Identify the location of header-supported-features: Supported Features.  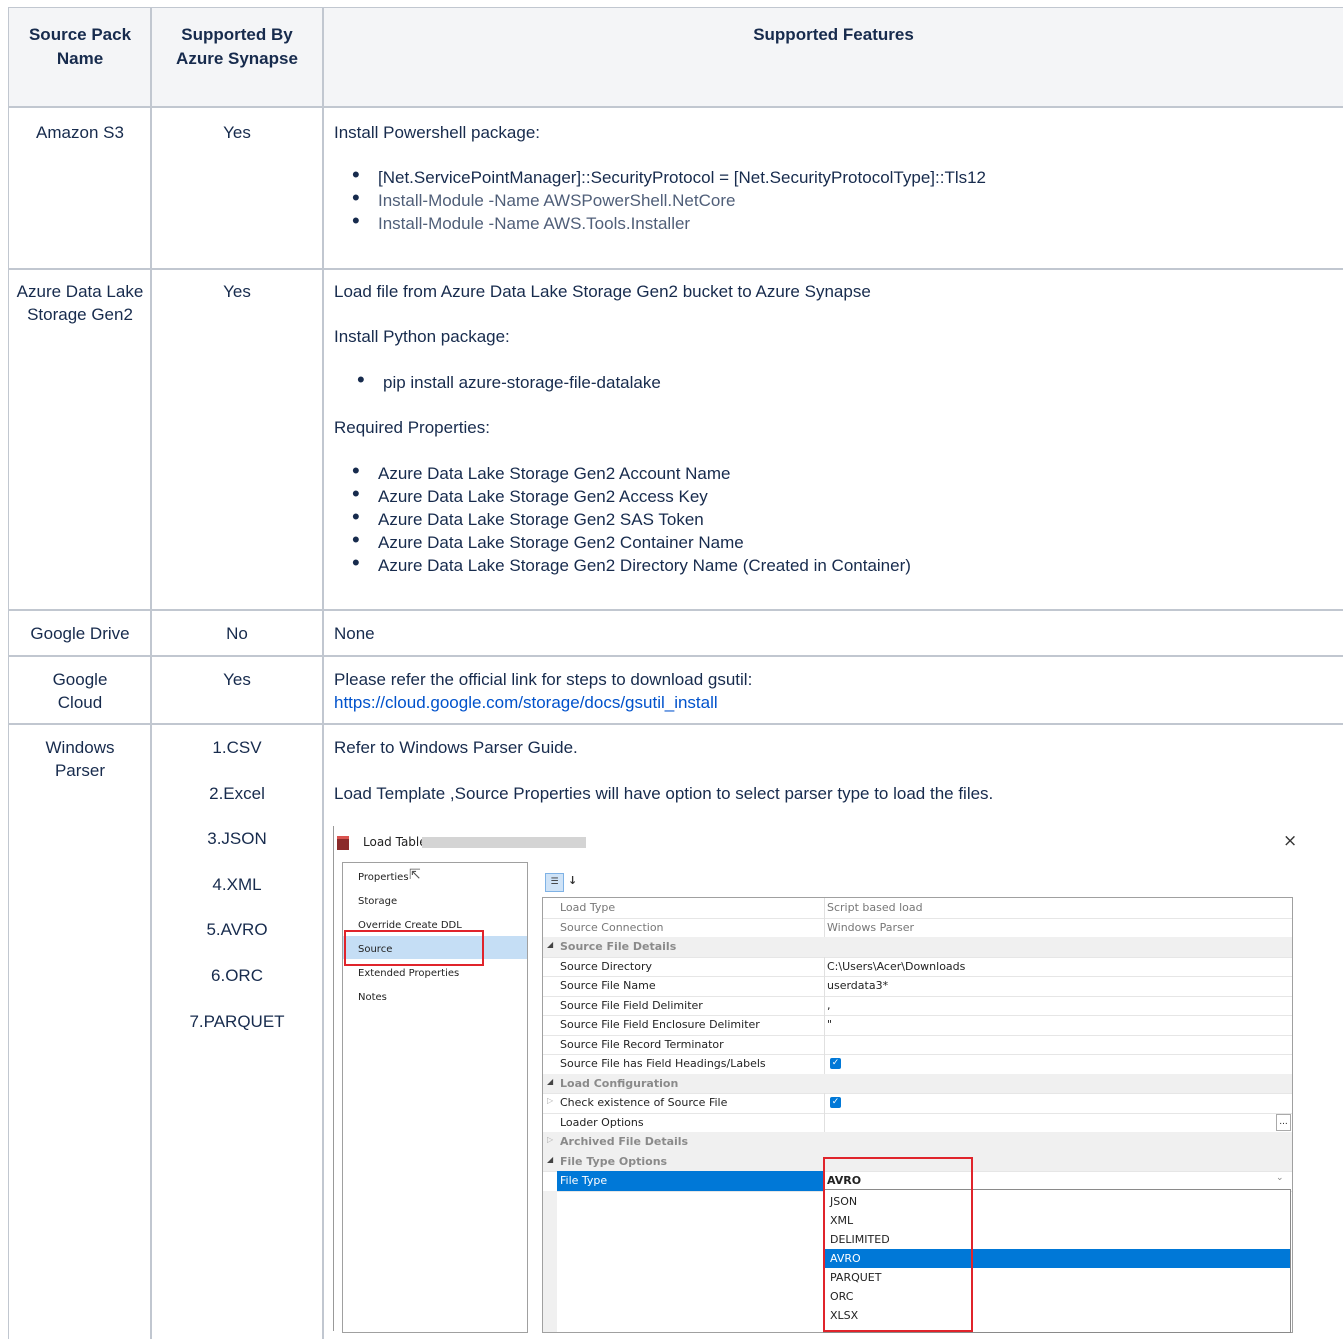
(833, 34).